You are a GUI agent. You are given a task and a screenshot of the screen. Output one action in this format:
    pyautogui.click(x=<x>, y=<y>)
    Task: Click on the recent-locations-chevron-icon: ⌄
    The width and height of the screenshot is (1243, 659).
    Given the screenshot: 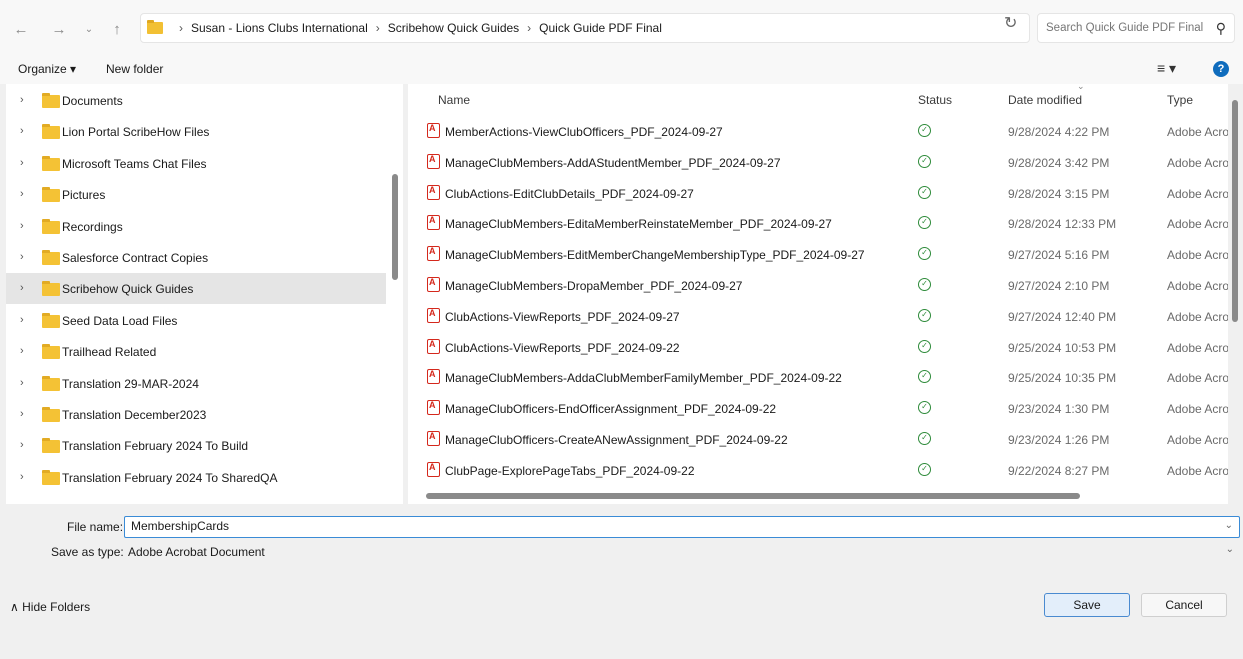 What is the action you would take?
    pyautogui.click(x=89, y=30)
    